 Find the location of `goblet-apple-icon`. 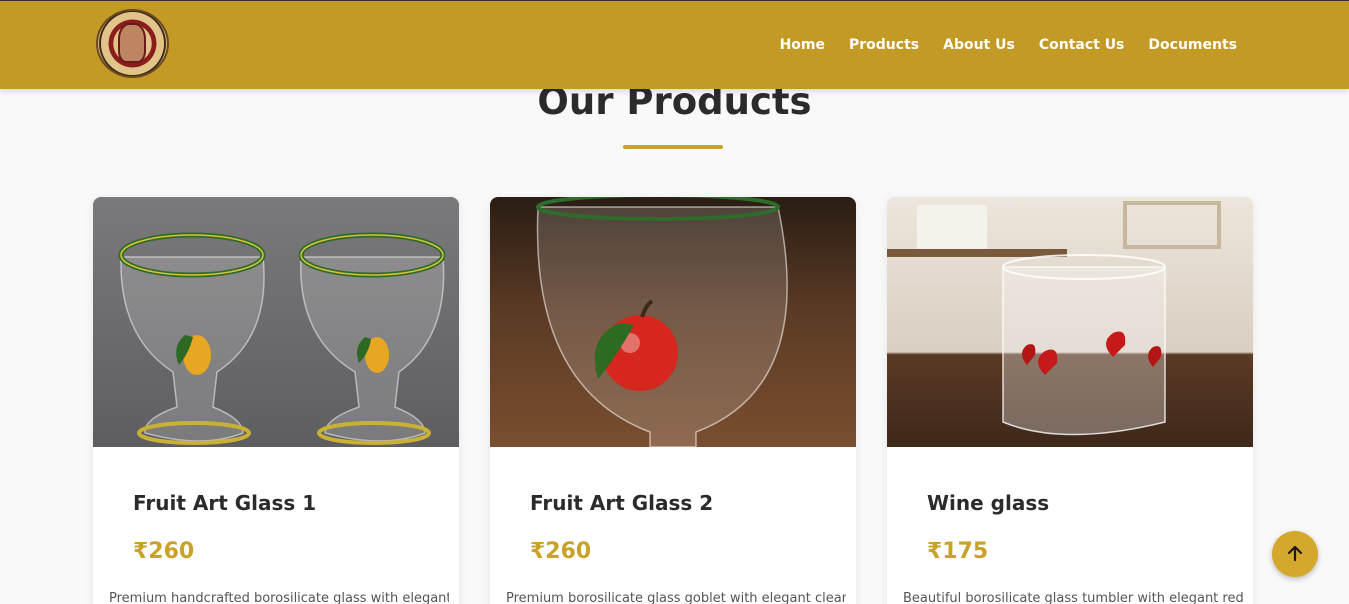

goblet-apple-icon is located at coordinates (673, 322).